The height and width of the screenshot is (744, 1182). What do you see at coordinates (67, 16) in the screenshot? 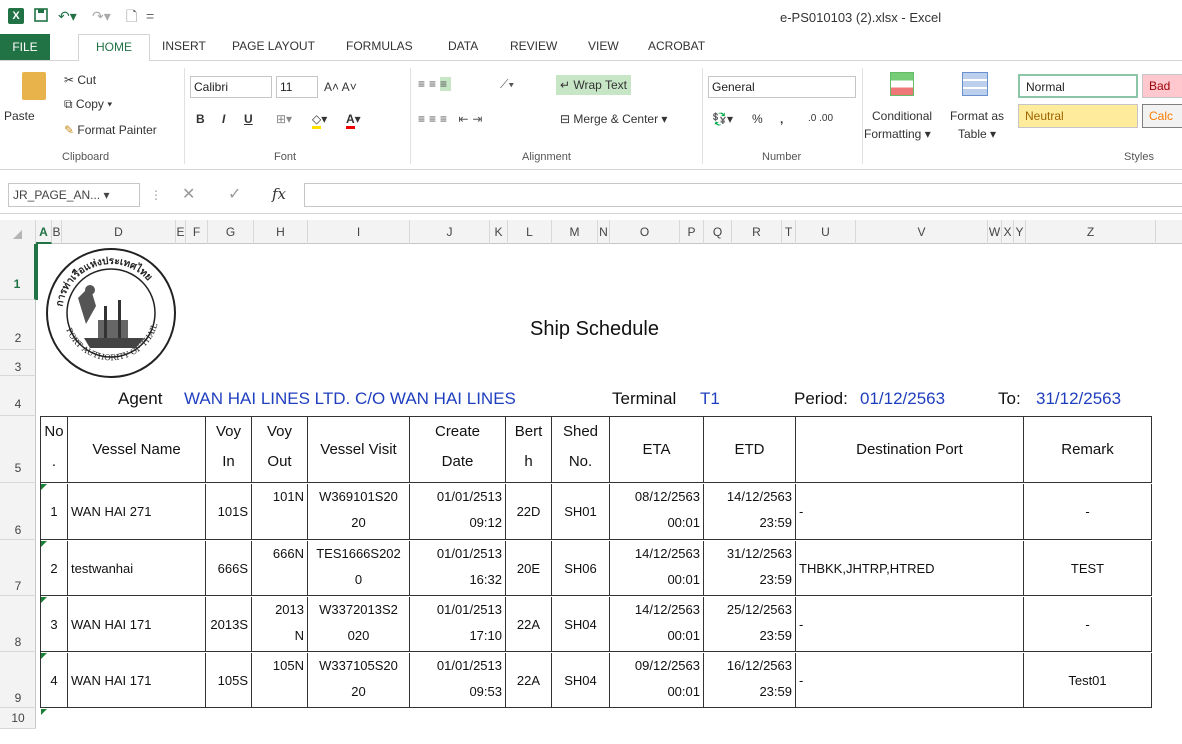
I see `undo-icon: ↶▾` at bounding box center [67, 16].